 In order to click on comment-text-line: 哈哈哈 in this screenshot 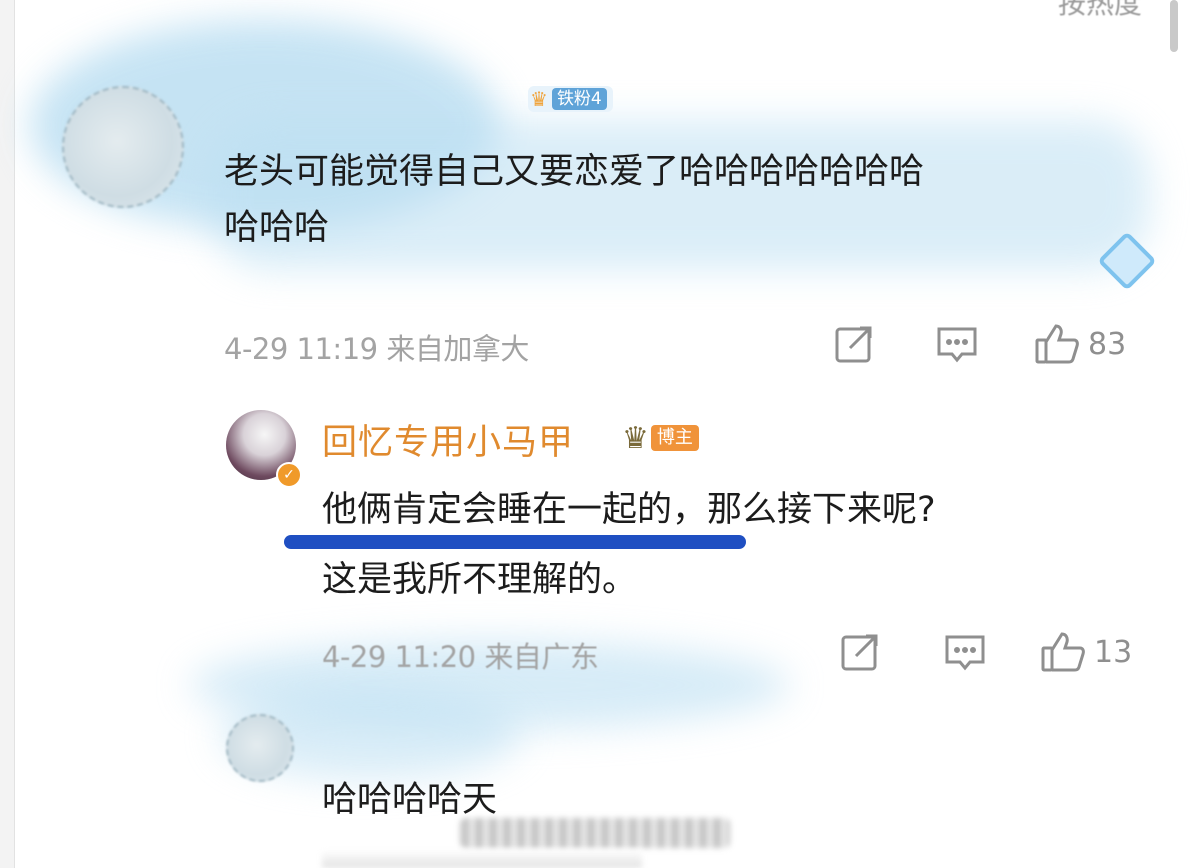, I will do `click(277, 228)`.